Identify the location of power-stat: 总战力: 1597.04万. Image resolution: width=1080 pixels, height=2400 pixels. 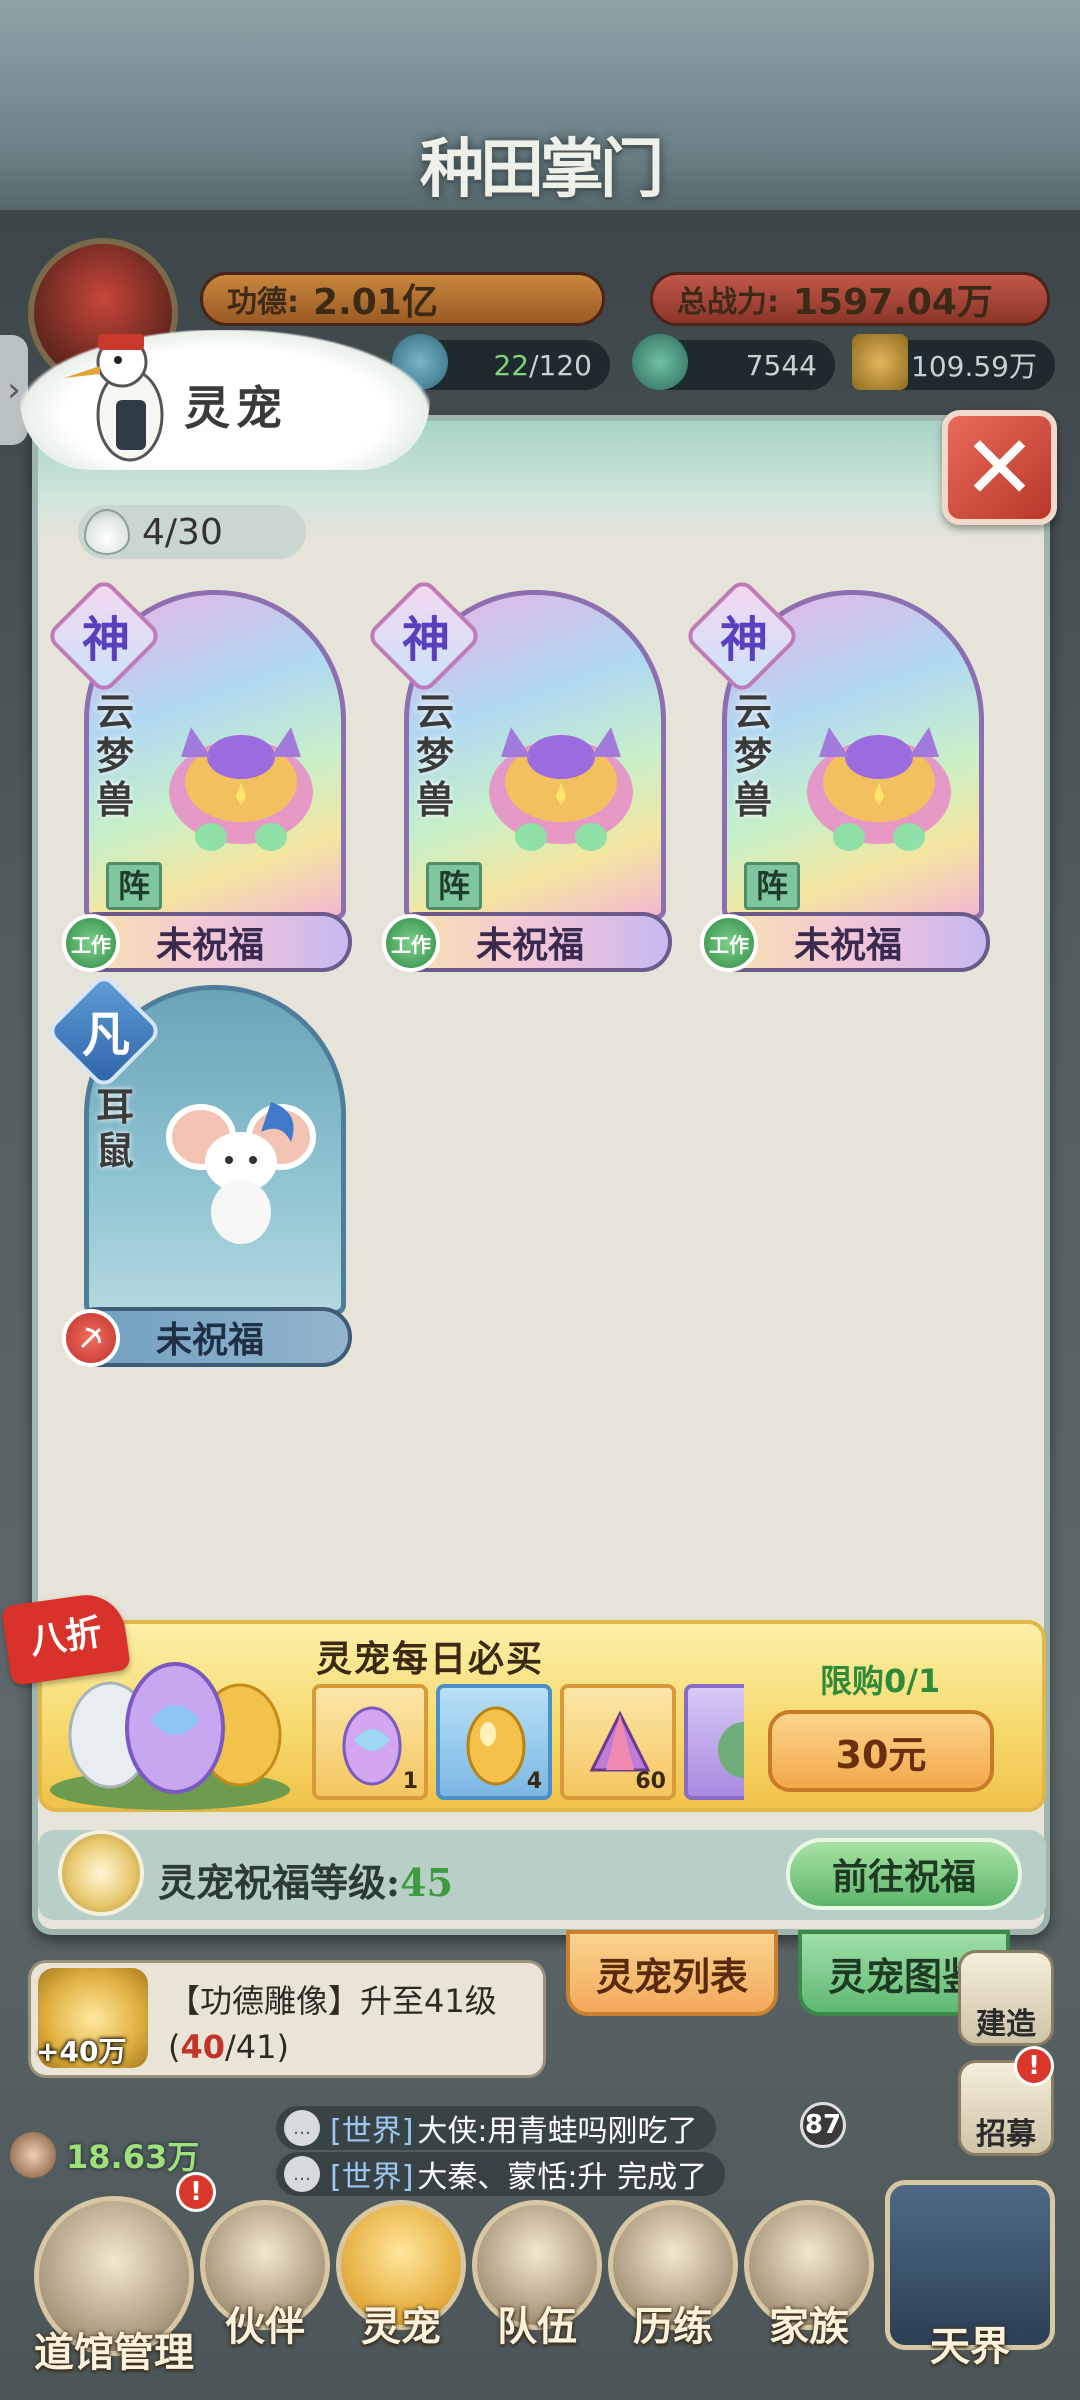
(850, 299).